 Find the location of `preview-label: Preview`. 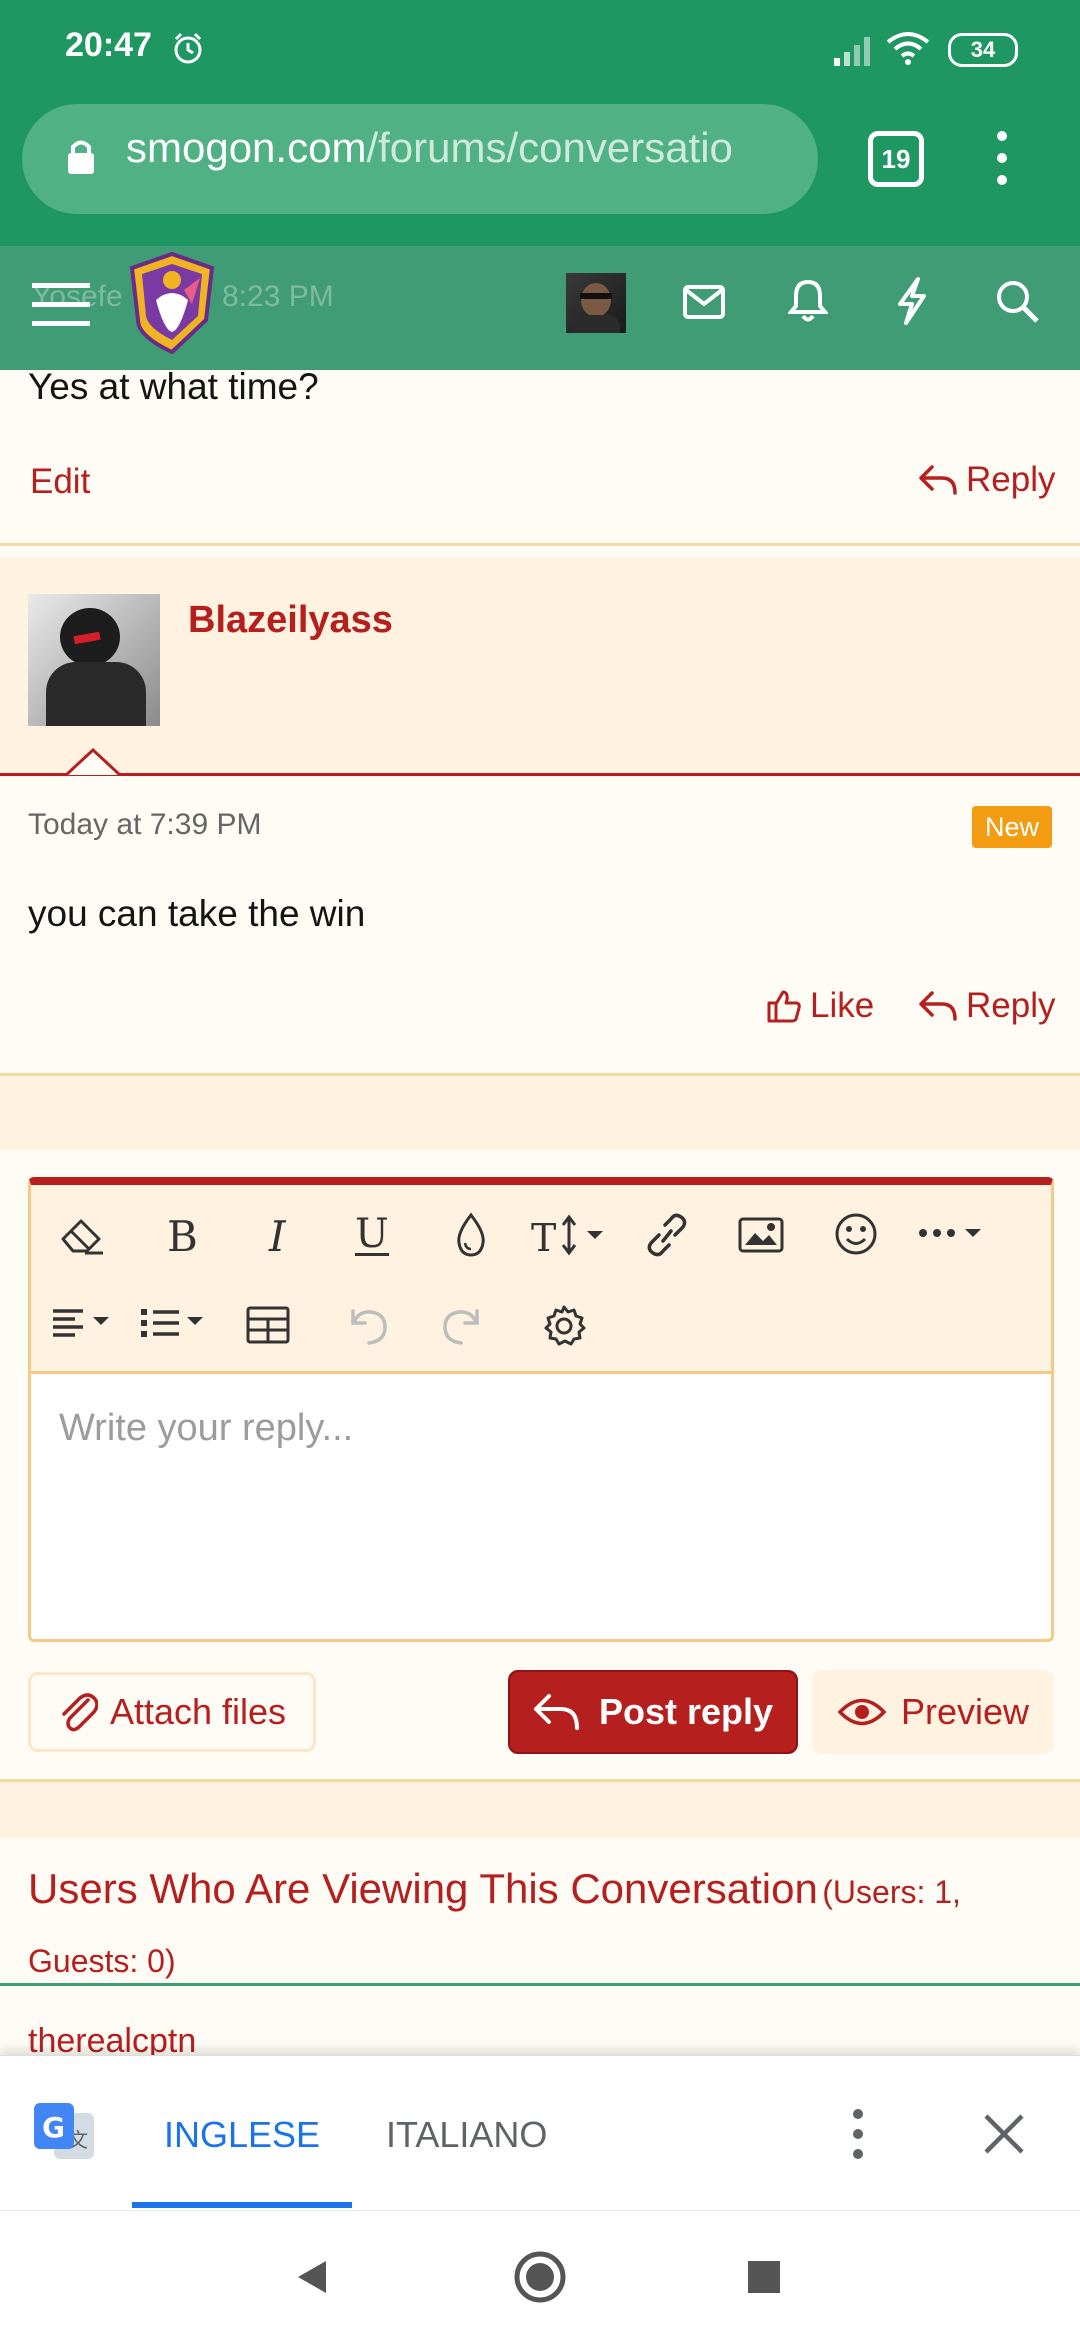

preview-label: Preview is located at coordinates (965, 1711).